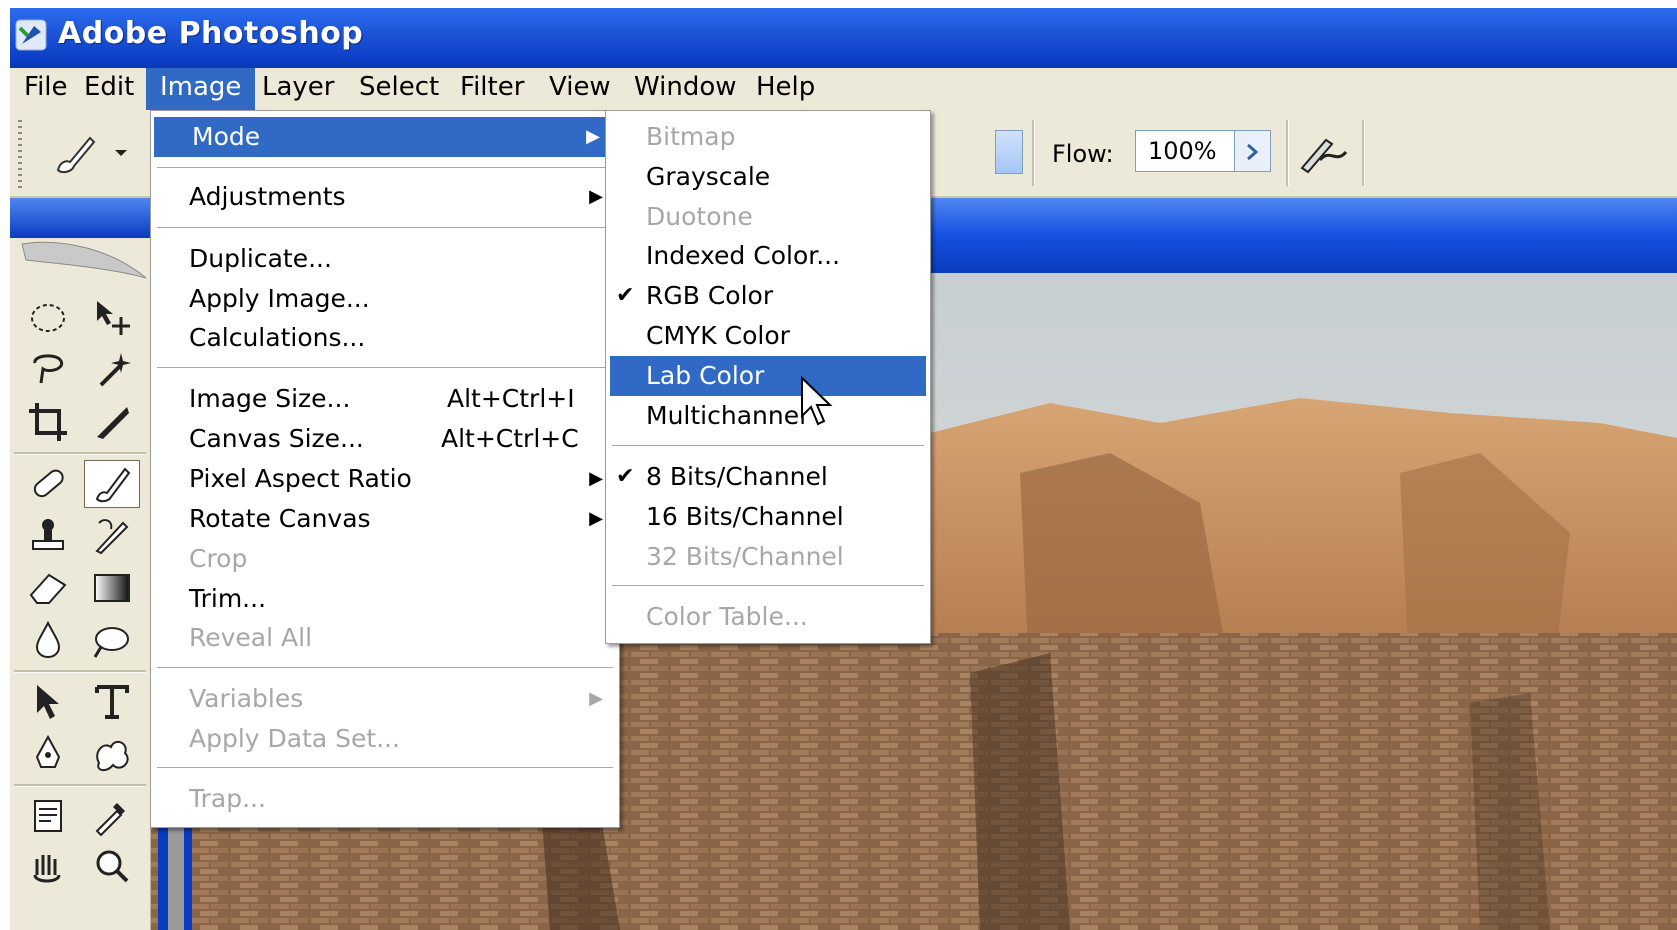  What do you see at coordinates (48, 866) in the screenshot?
I see `hand-icon` at bounding box center [48, 866].